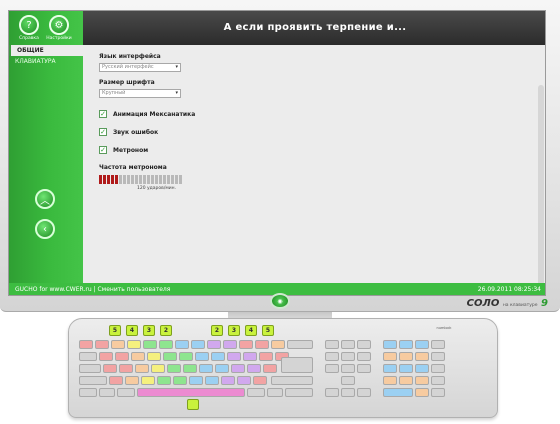 The width and height of the screenshot is (560, 424). Describe the element at coordinates (398, 392) in the screenshot. I see `numpad-zero-key` at that location.